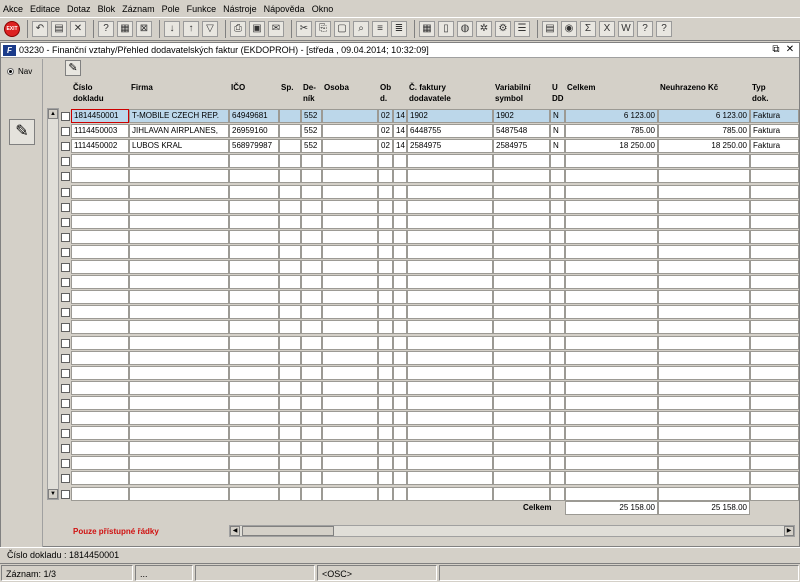 The image size is (800, 582). Describe the element at coordinates (704, 131) in the screenshot. I see `table-cell-neuhr: 785.00` at that location.